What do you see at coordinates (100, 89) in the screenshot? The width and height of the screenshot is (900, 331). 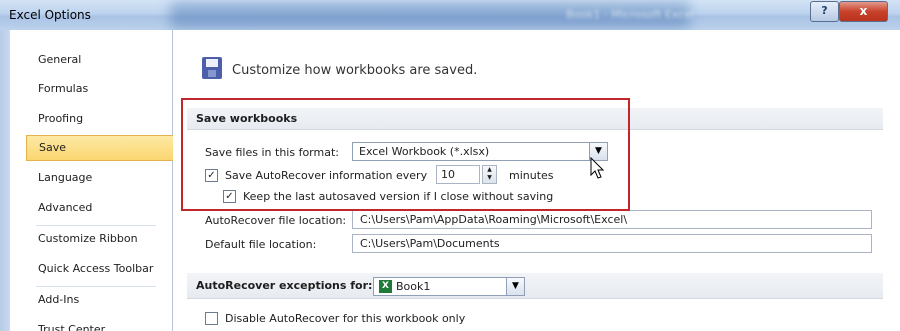 I see `sidebar-item-formulas: Formulas` at bounding box center [100, 89].